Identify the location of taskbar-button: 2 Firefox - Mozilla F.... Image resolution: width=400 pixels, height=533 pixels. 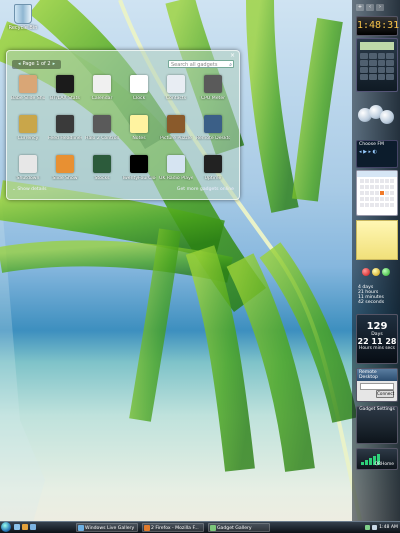
(173, 527).